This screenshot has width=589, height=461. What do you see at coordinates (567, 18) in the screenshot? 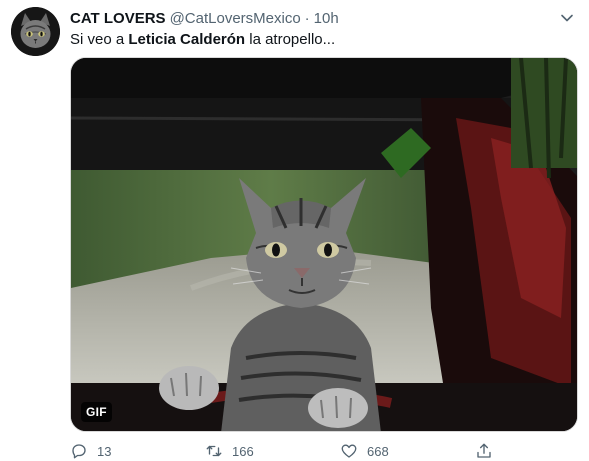
I see `chevron-down-icon` at bounding box center [567, 18].